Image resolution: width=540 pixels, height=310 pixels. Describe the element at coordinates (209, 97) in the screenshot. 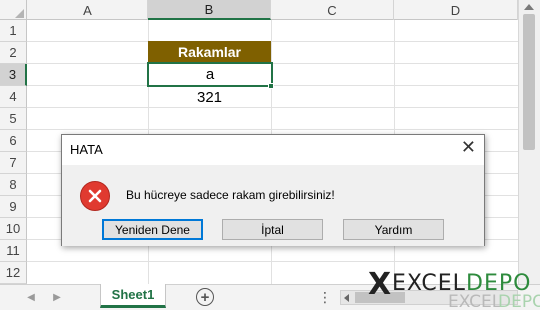

I see `cell-b4: 321` at that location.